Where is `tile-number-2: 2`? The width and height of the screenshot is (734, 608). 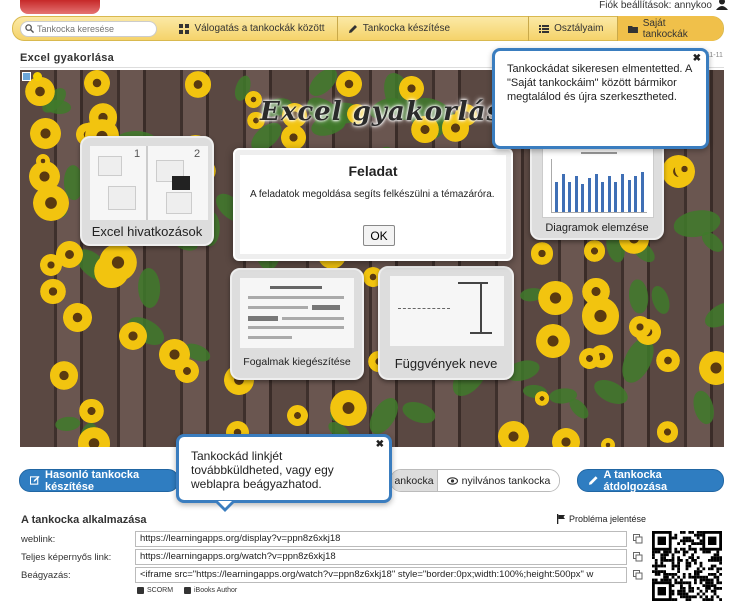 tile-number-2: 2 is located at coordinates (197, 154).